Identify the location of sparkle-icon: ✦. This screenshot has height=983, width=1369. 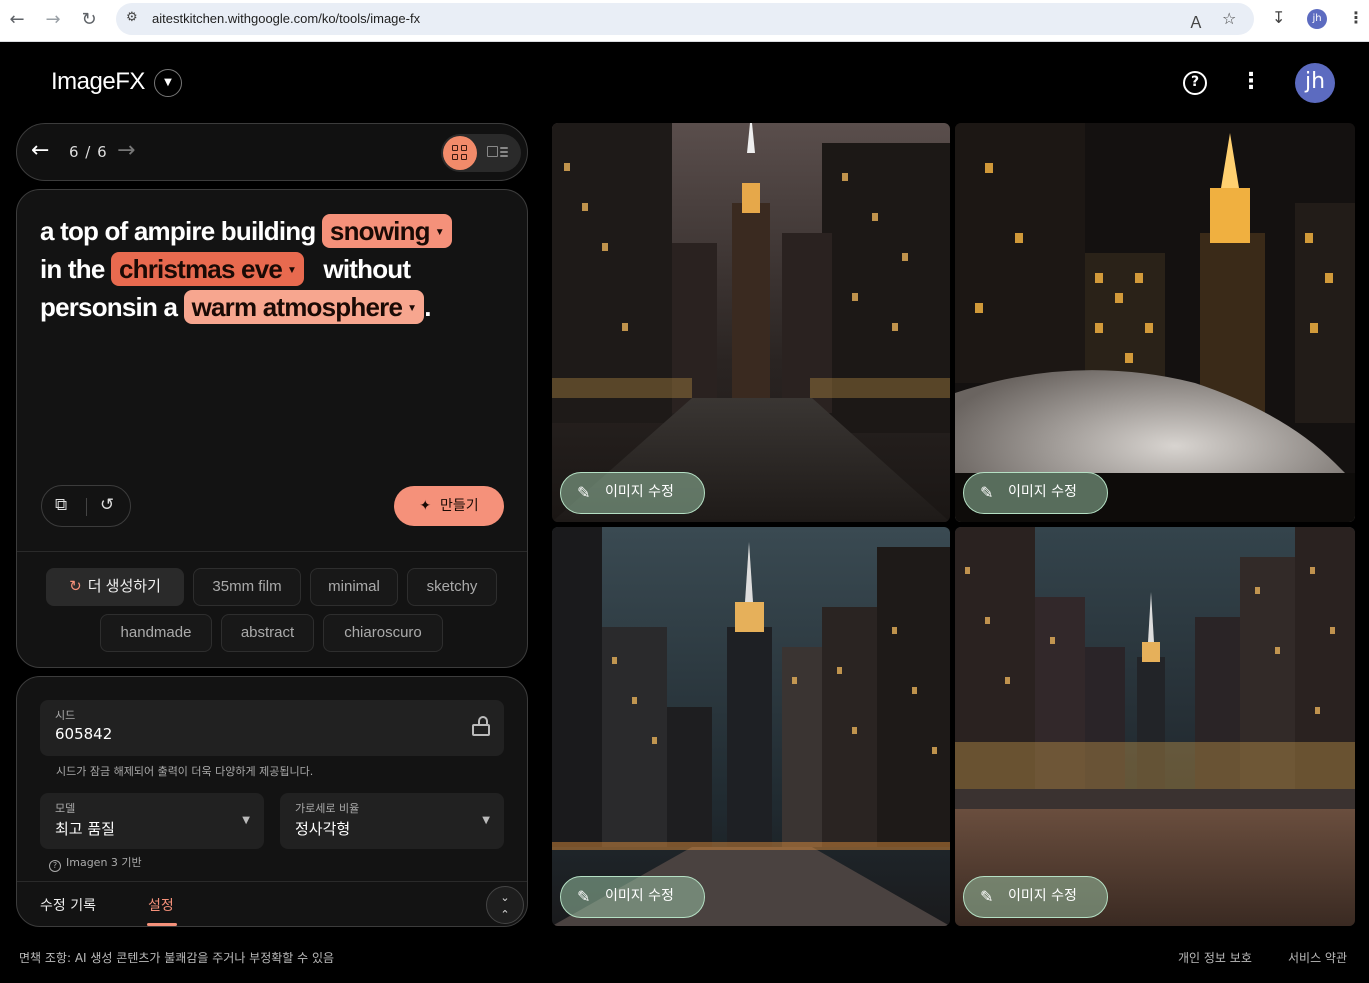
(425, 506).